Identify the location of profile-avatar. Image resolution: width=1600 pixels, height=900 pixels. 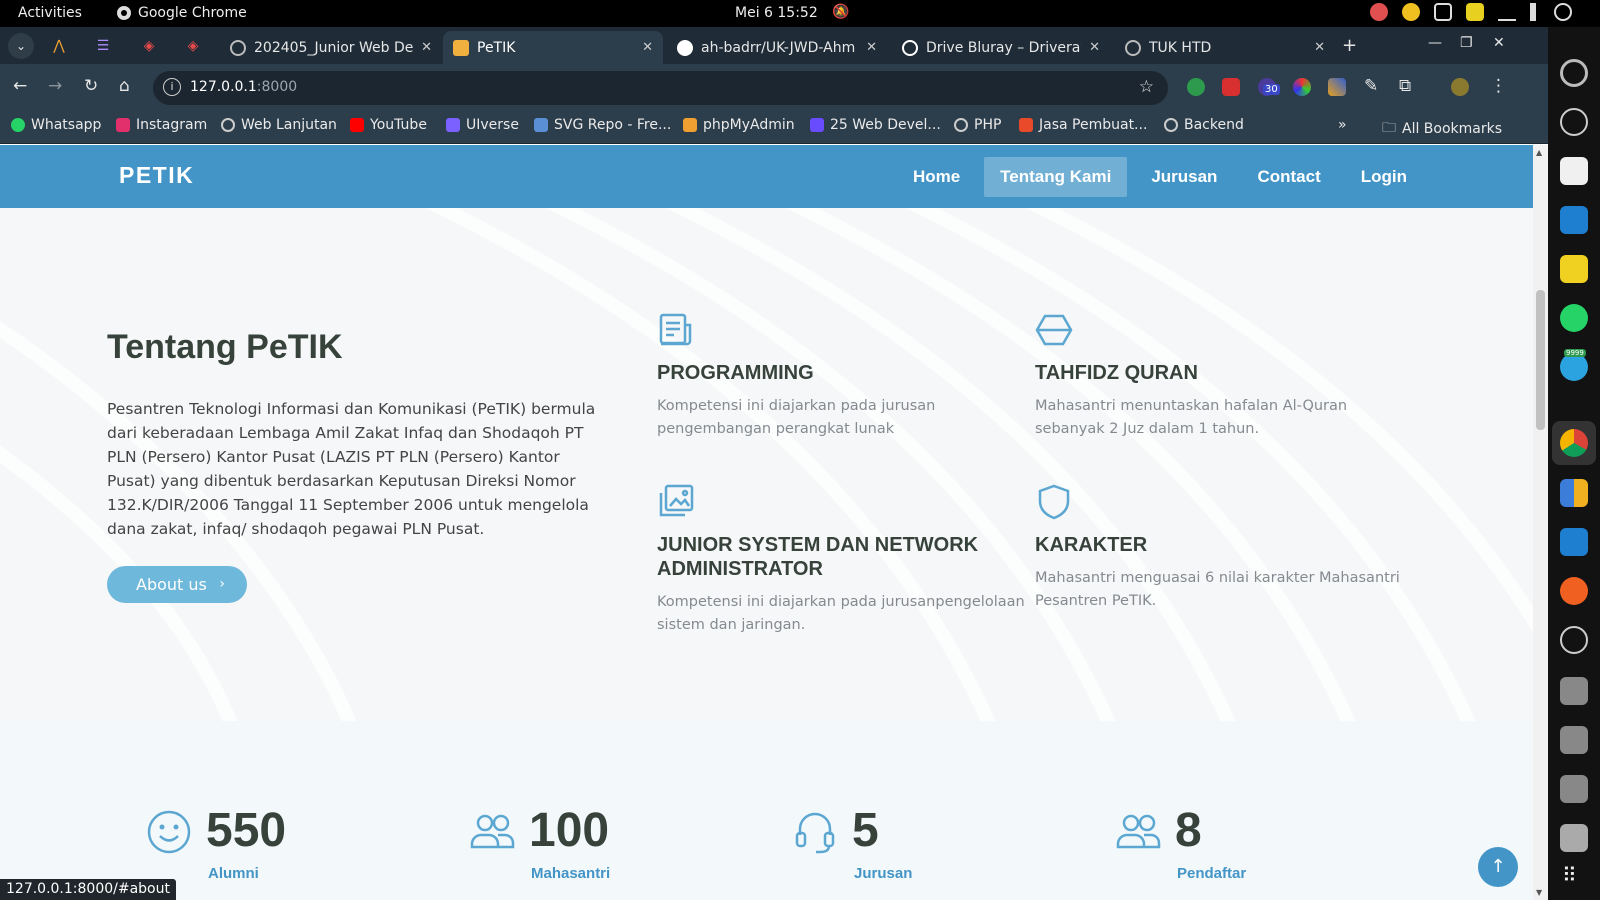
(1460, 87).